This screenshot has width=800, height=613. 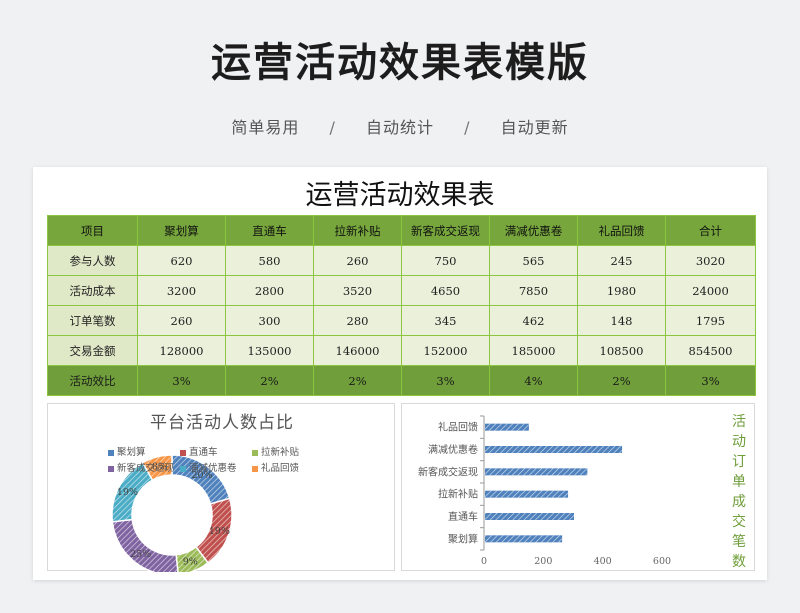 I want to click on table-cell: 7850, so click(x=533, y=290).